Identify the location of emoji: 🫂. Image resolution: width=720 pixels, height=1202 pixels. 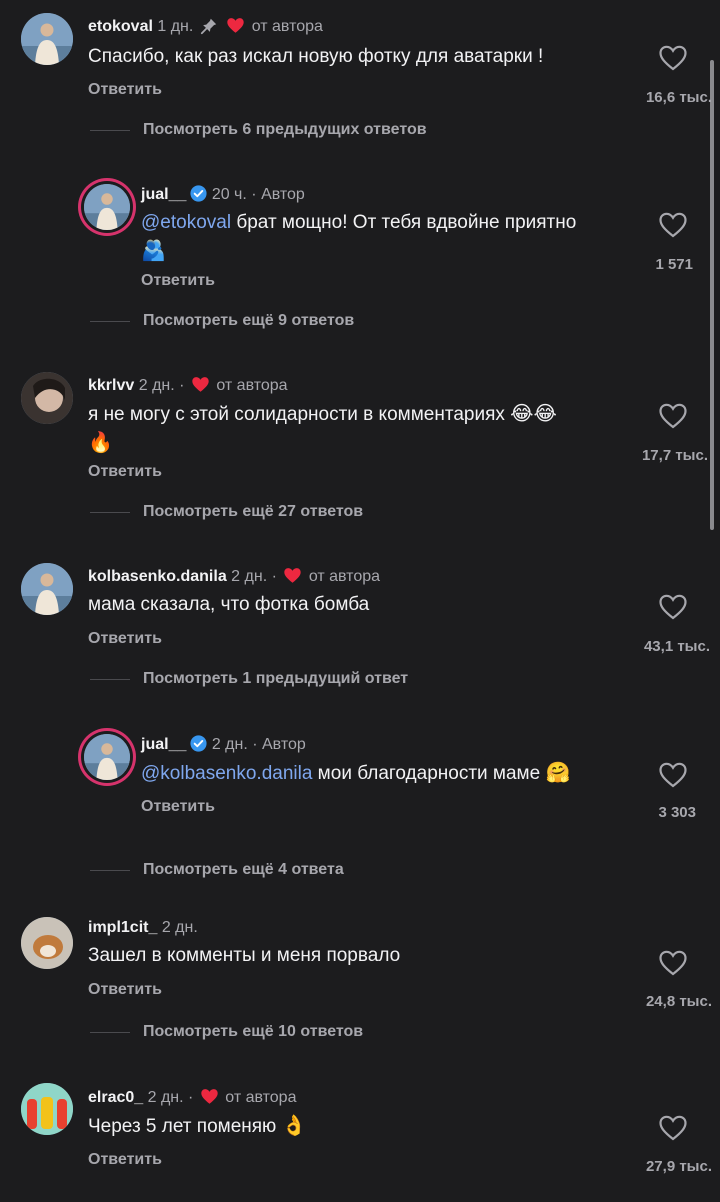
(153, 251).